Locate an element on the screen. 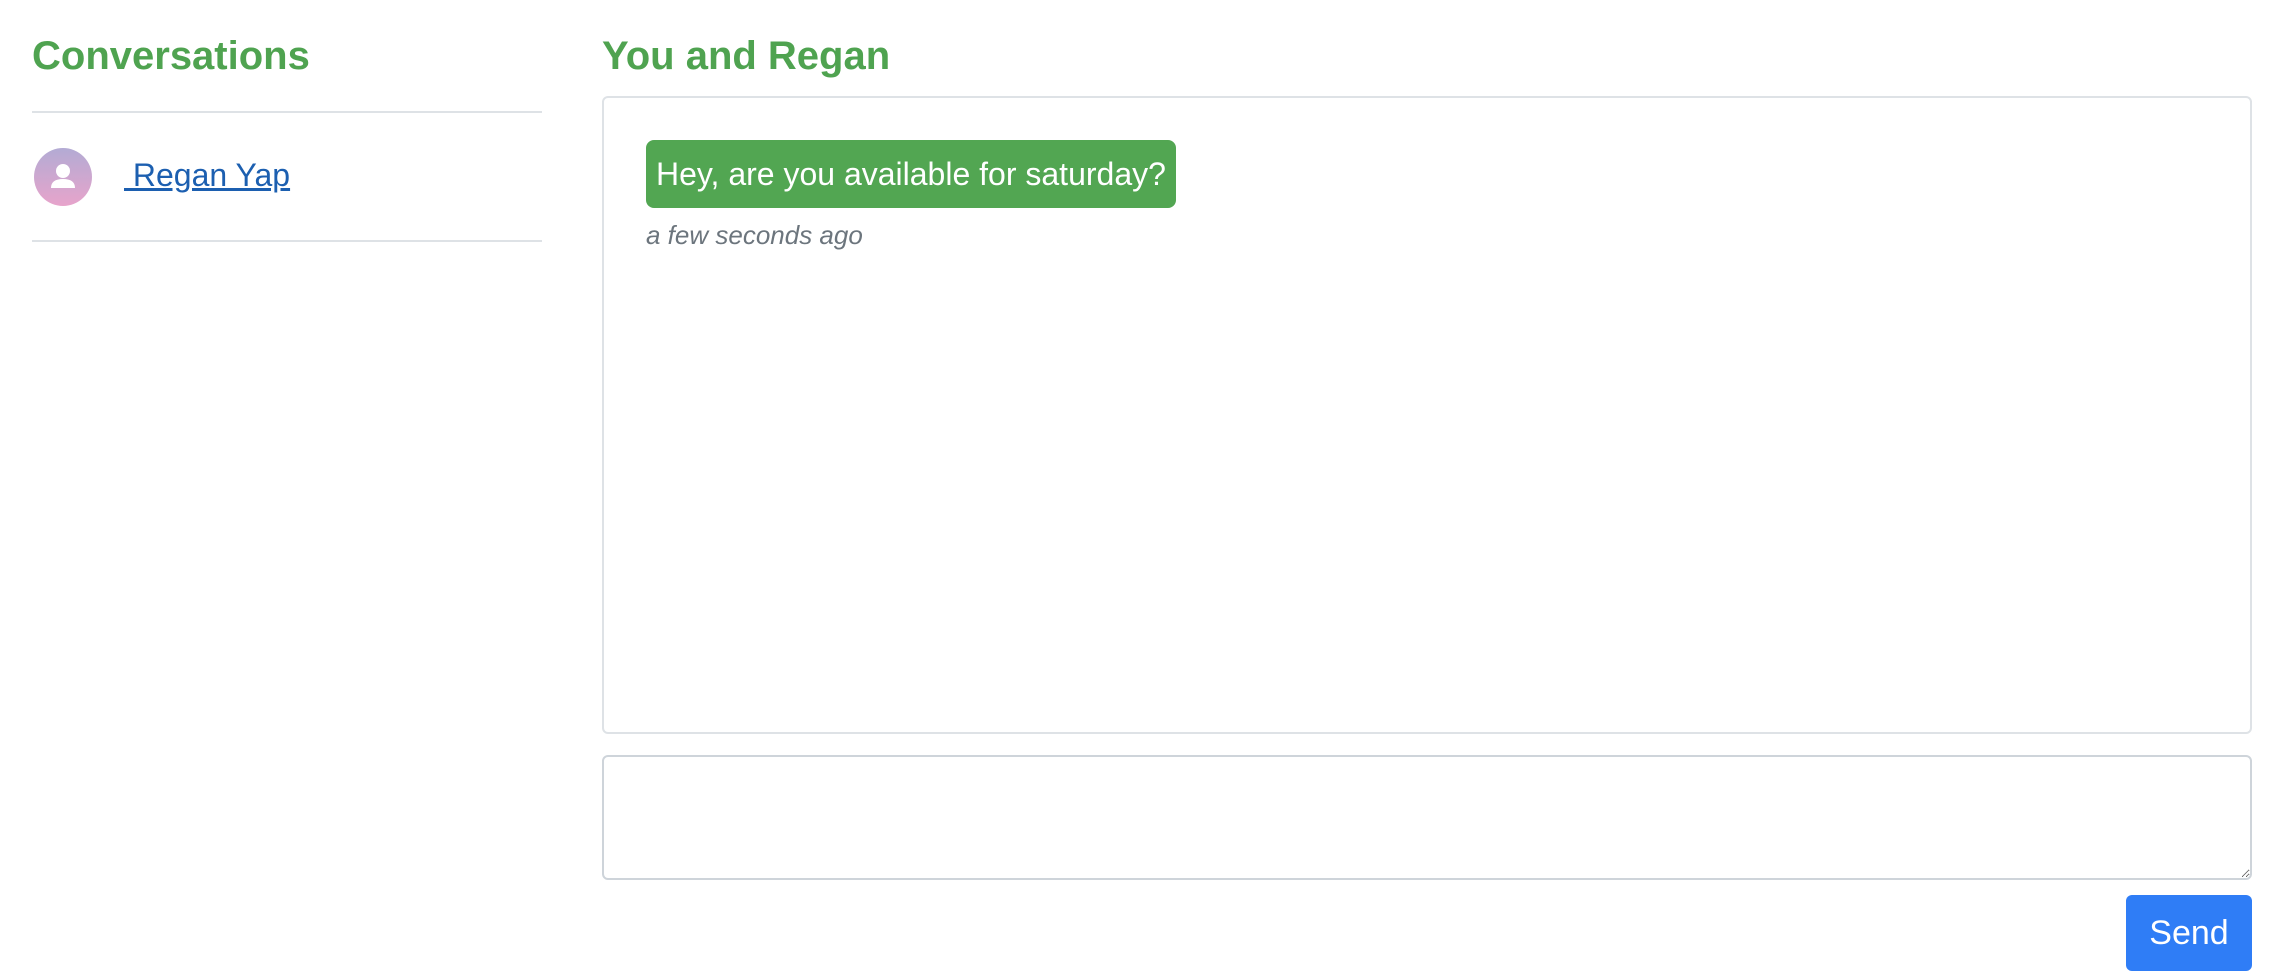 The height and width of the screenshot is (980, 2292). send-button: Send is located at coordinates (2189, 933).